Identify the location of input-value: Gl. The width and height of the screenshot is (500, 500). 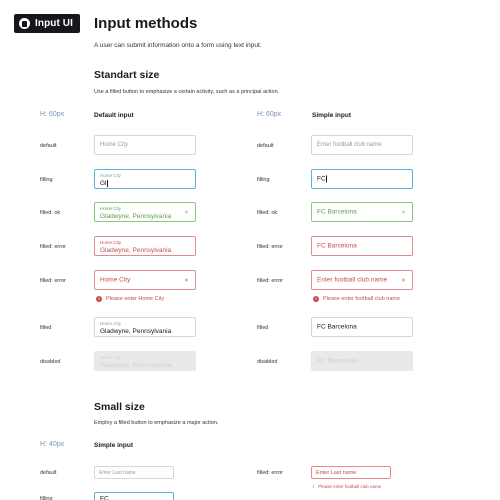
(104, 184).